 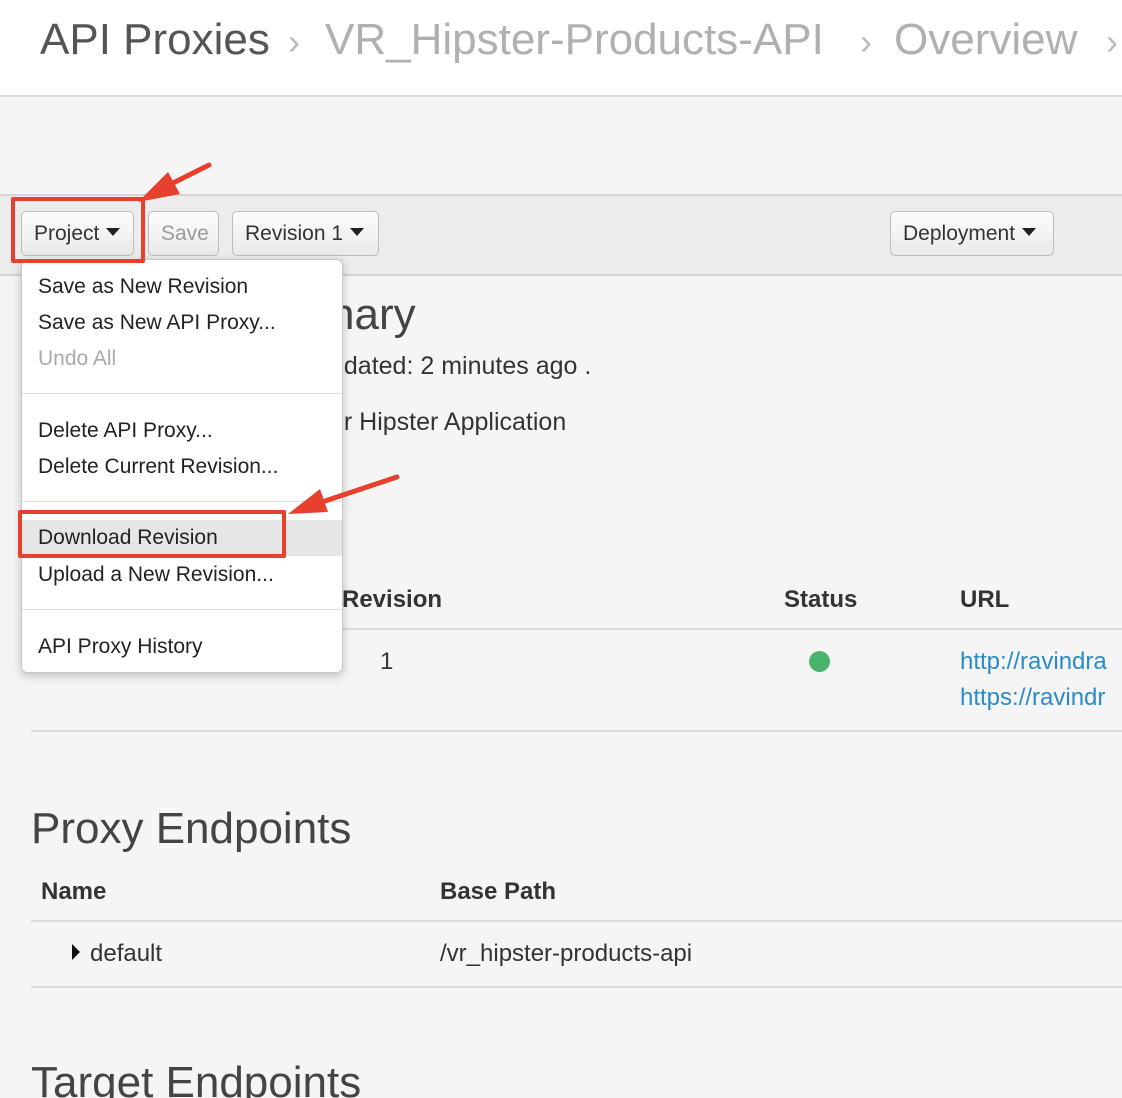 I want to click on column-header-url: URL, so click(x=985, y=599).